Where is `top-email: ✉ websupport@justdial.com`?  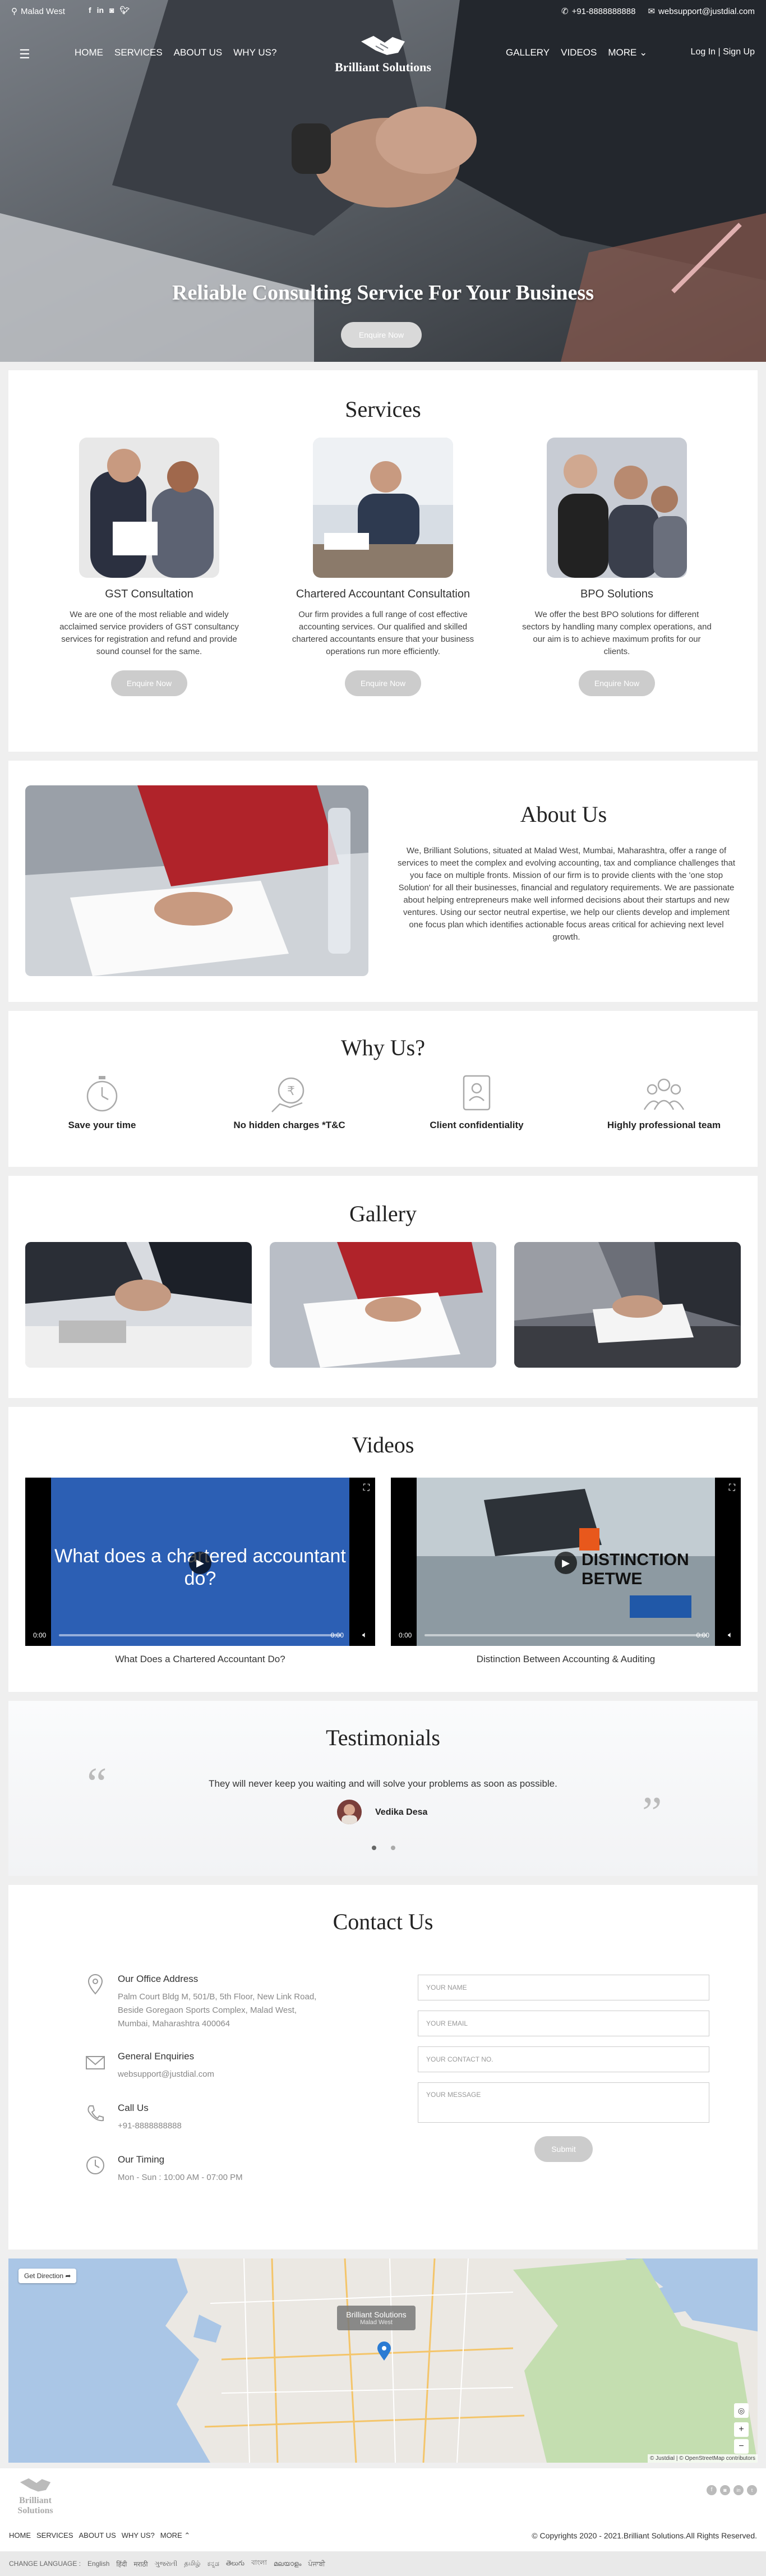 top-email: ✉ websupport@justdial.com is located at coordinates (701, 12).